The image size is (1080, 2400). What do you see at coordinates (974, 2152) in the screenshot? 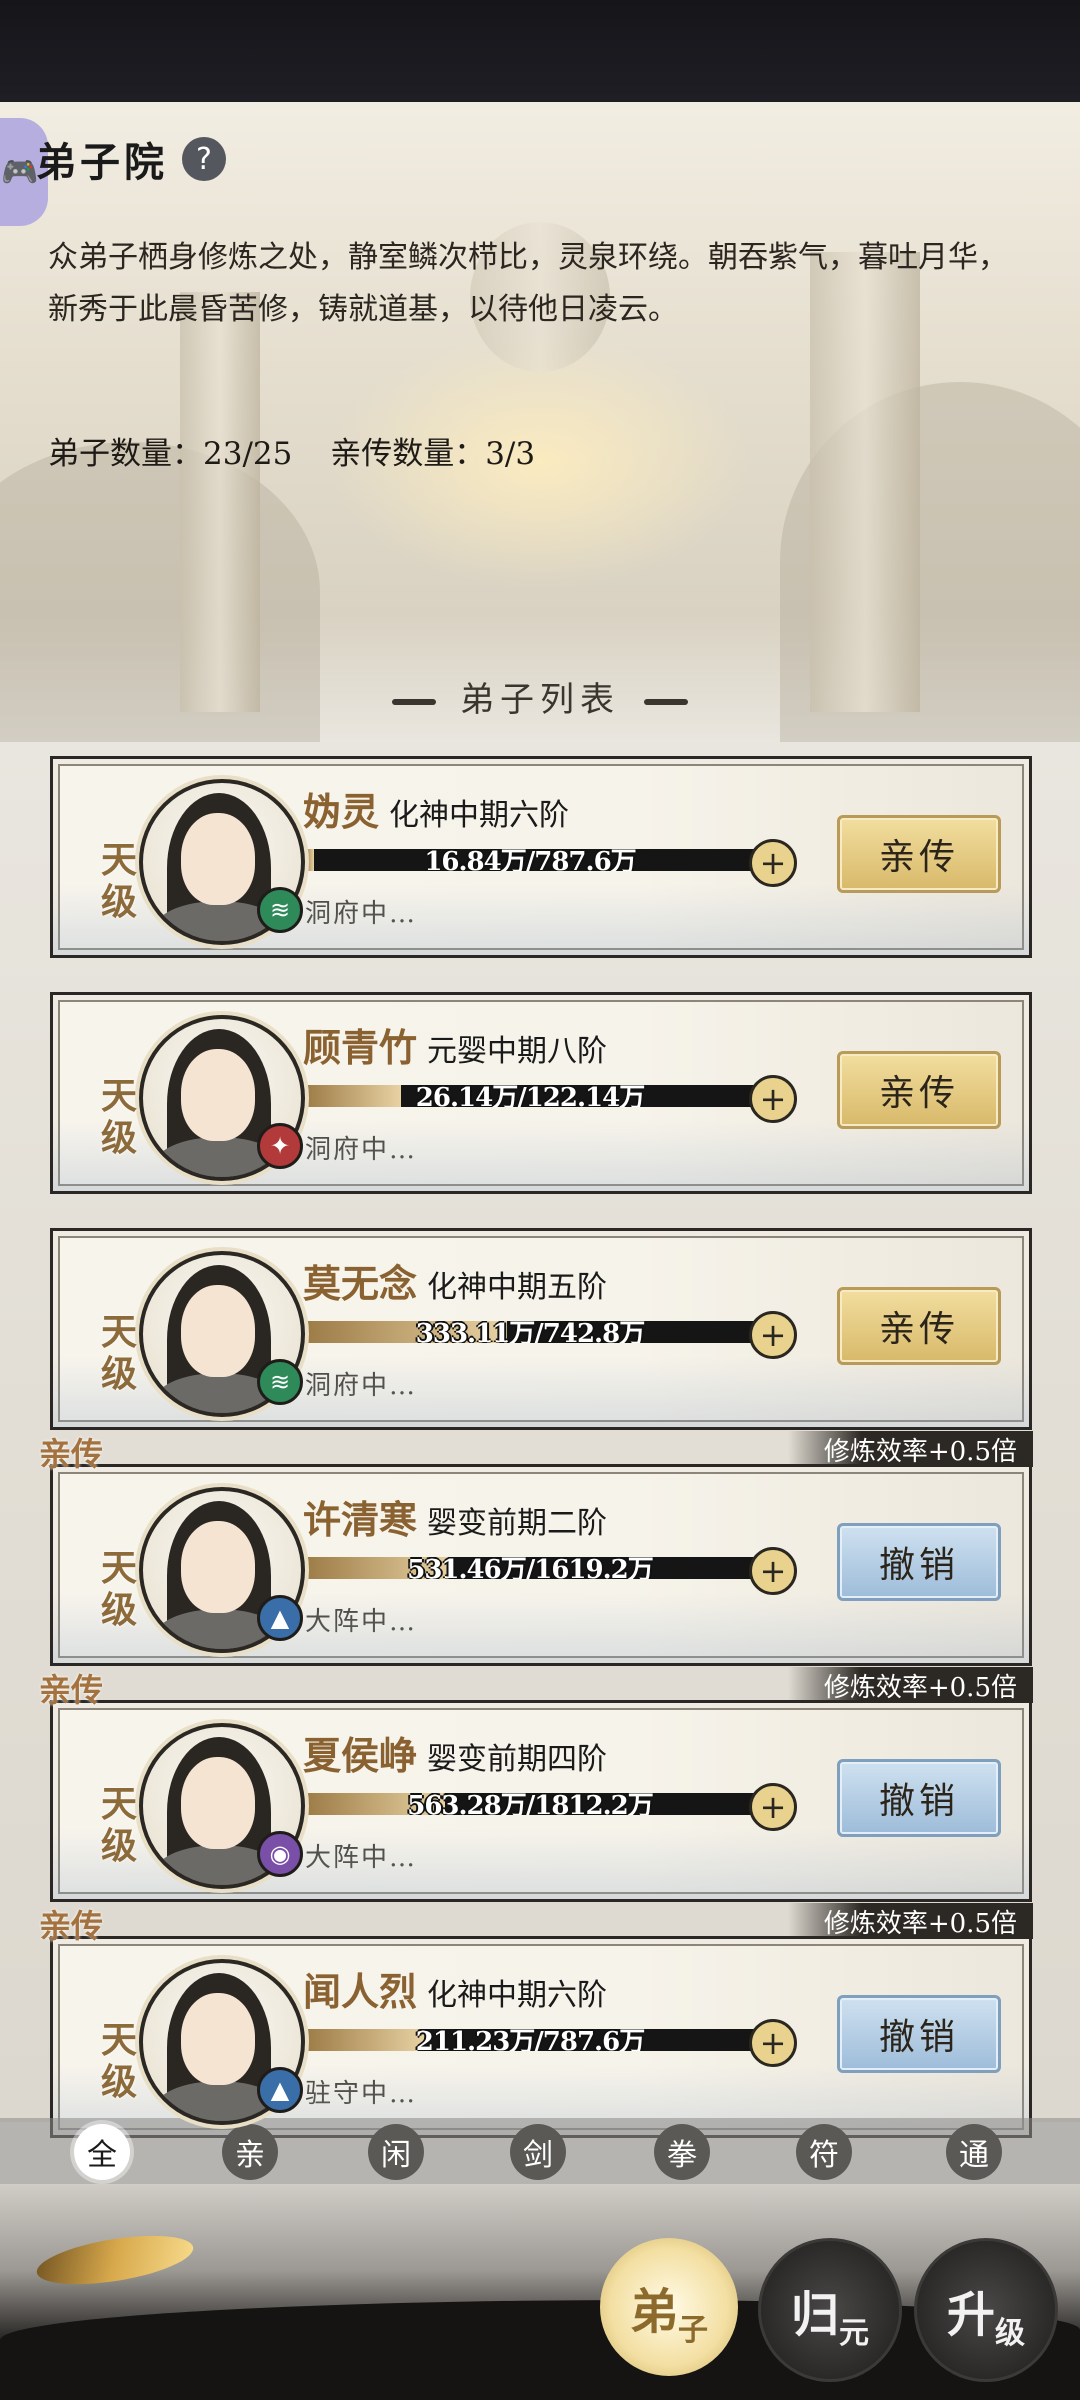
I see `filter-general: 通` at bounding box center [974, 2152].